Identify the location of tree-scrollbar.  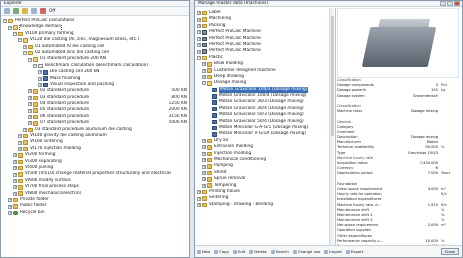
(331, 127).